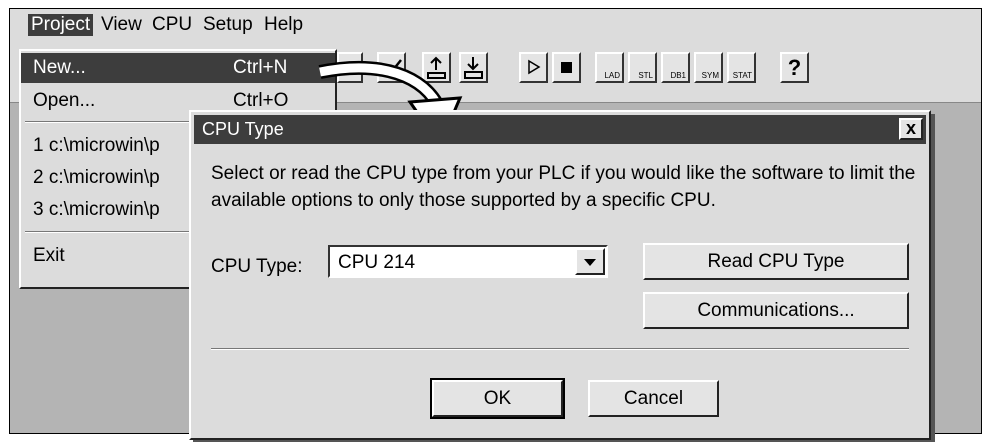  What do you see at coordinates (776, 261) in the screenshot?
I see `read-cpu-type-button: Read CPU Type` at bounding box center [776, 261].